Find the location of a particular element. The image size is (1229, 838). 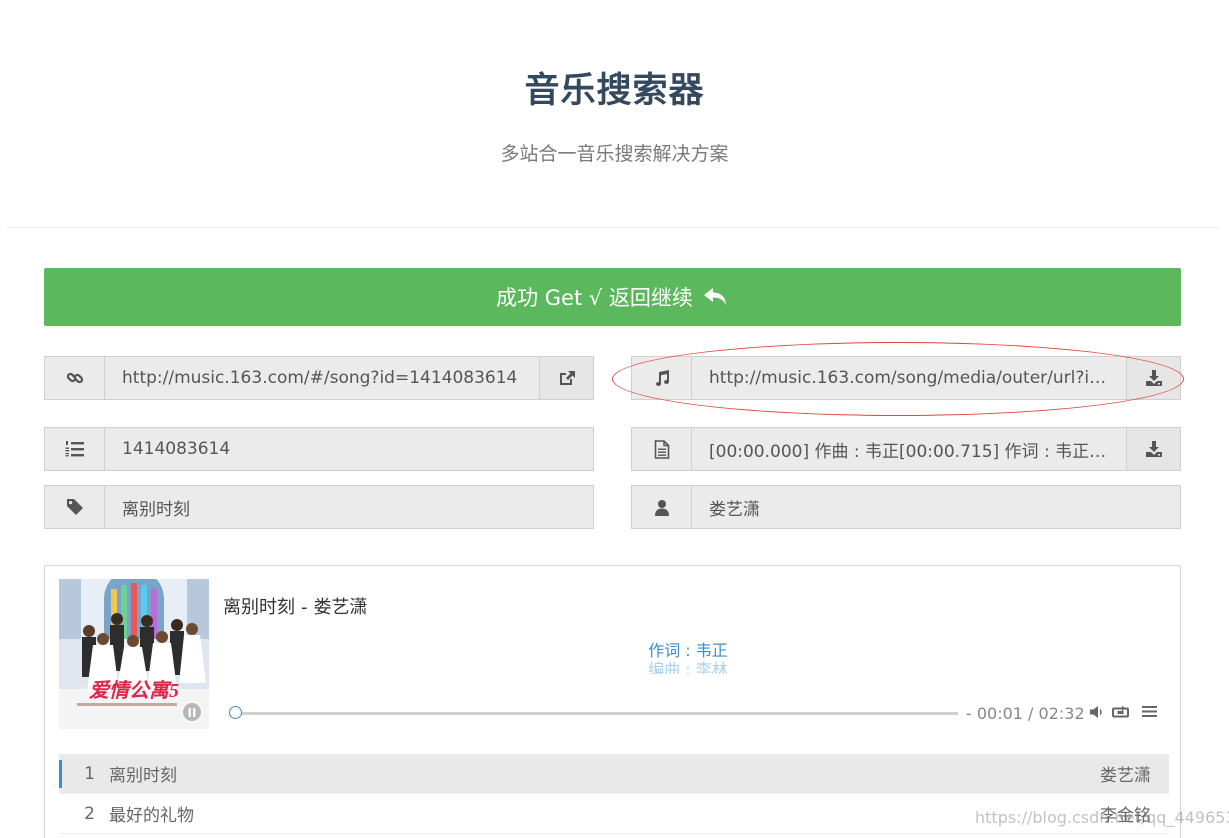

song-id-group: 1414083614 is located at coordinates (319, 449).